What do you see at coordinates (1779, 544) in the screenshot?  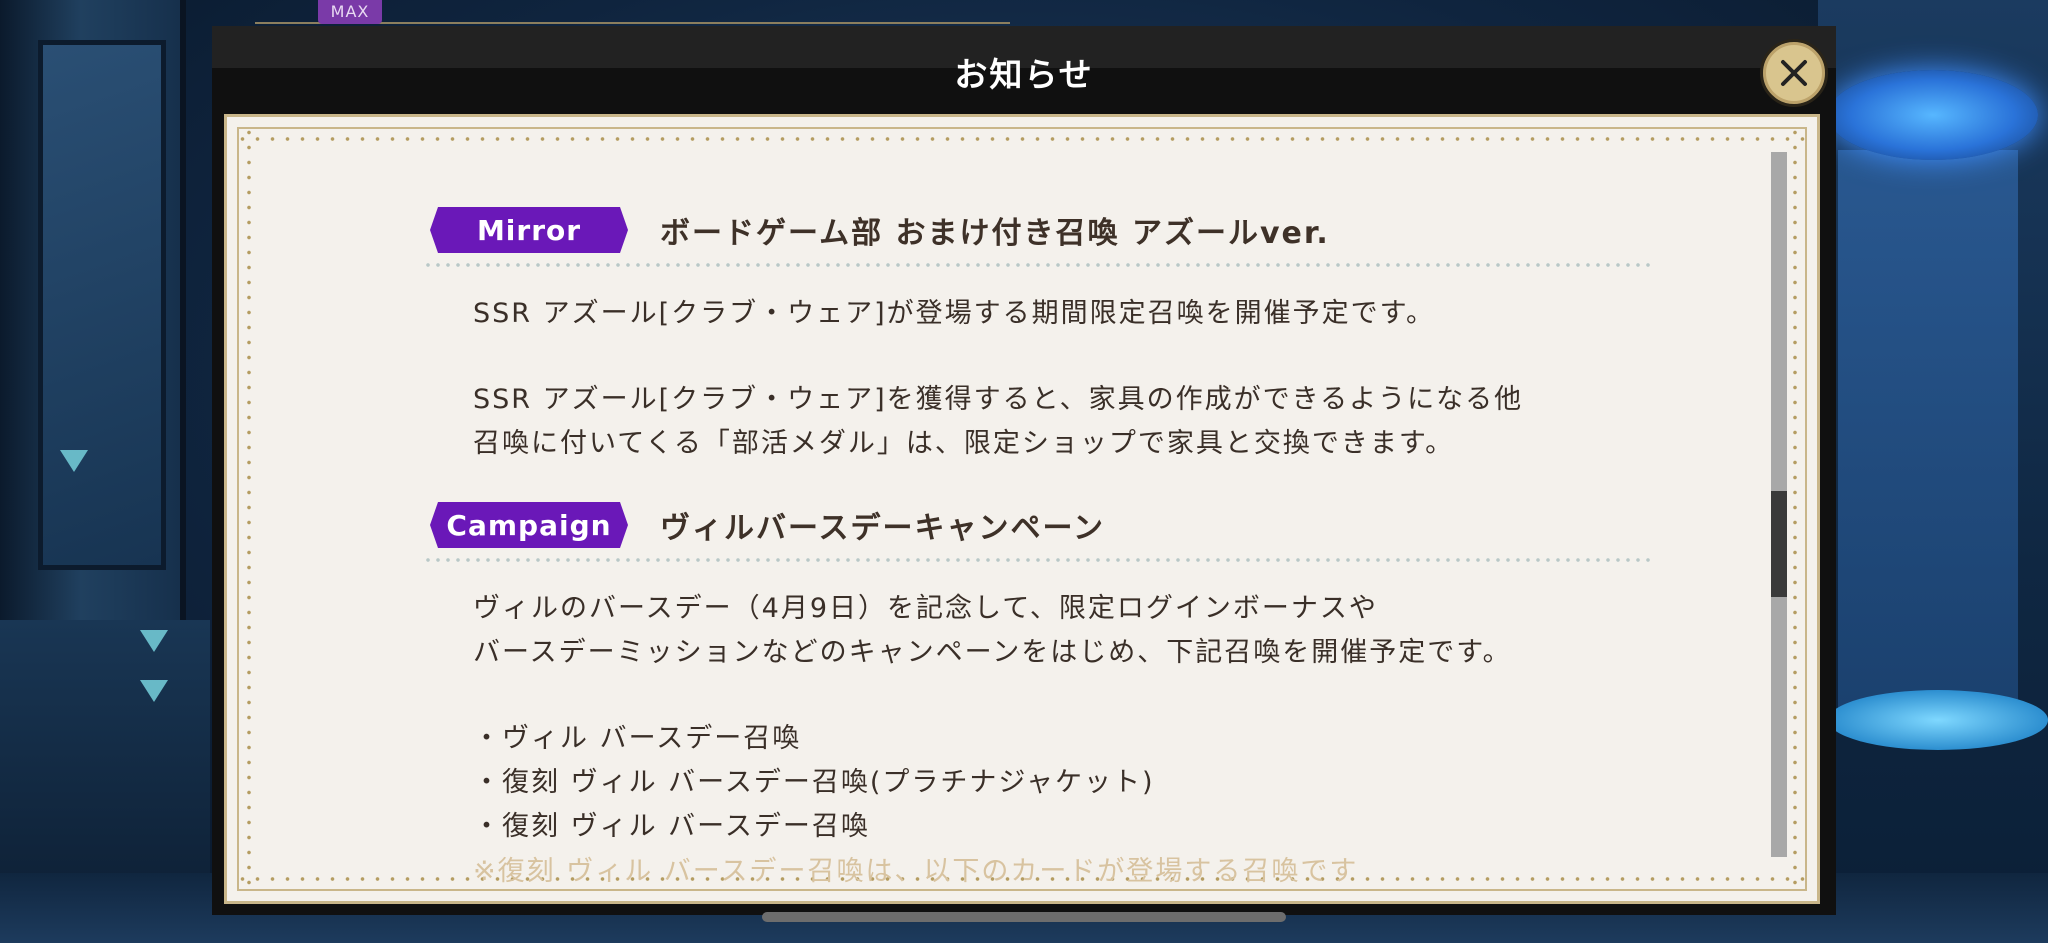 I see `scrollbar-thumb` at bounding box center [1779, 544].